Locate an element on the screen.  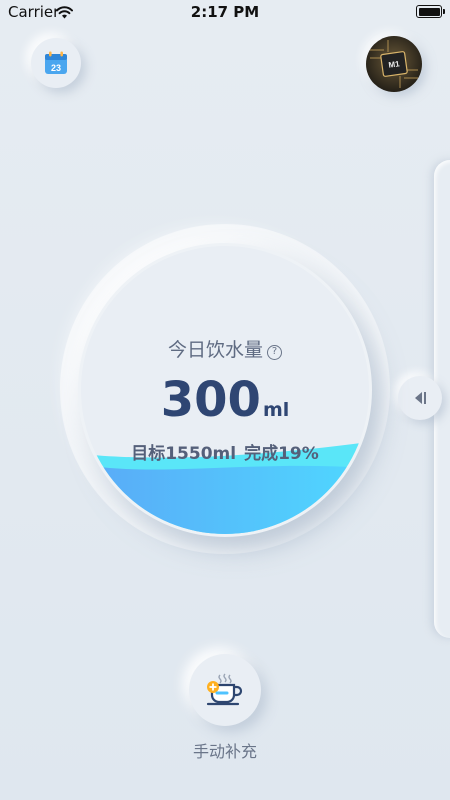
intake-amount: 300 ml is located at coordinates (225, 400).